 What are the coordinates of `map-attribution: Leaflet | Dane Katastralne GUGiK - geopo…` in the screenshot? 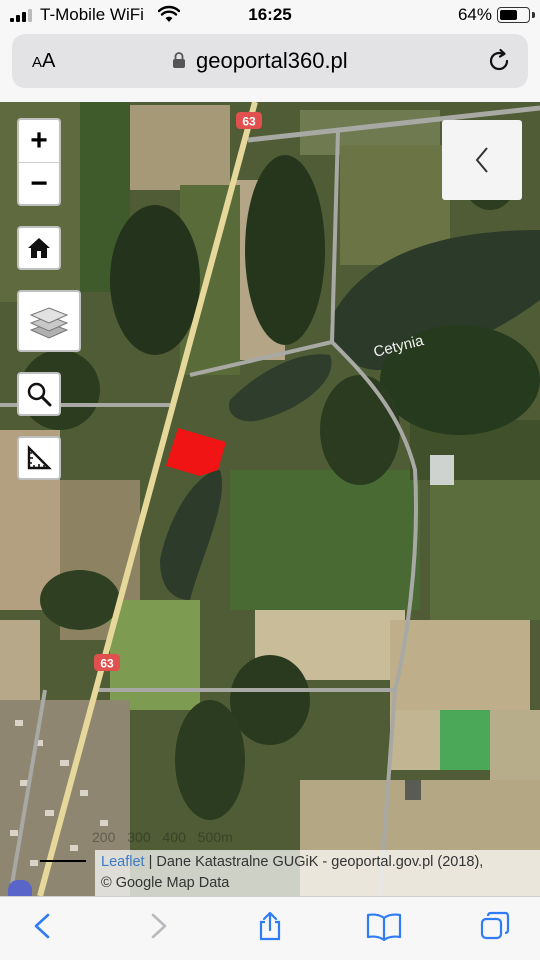 It's located at (317, 873).